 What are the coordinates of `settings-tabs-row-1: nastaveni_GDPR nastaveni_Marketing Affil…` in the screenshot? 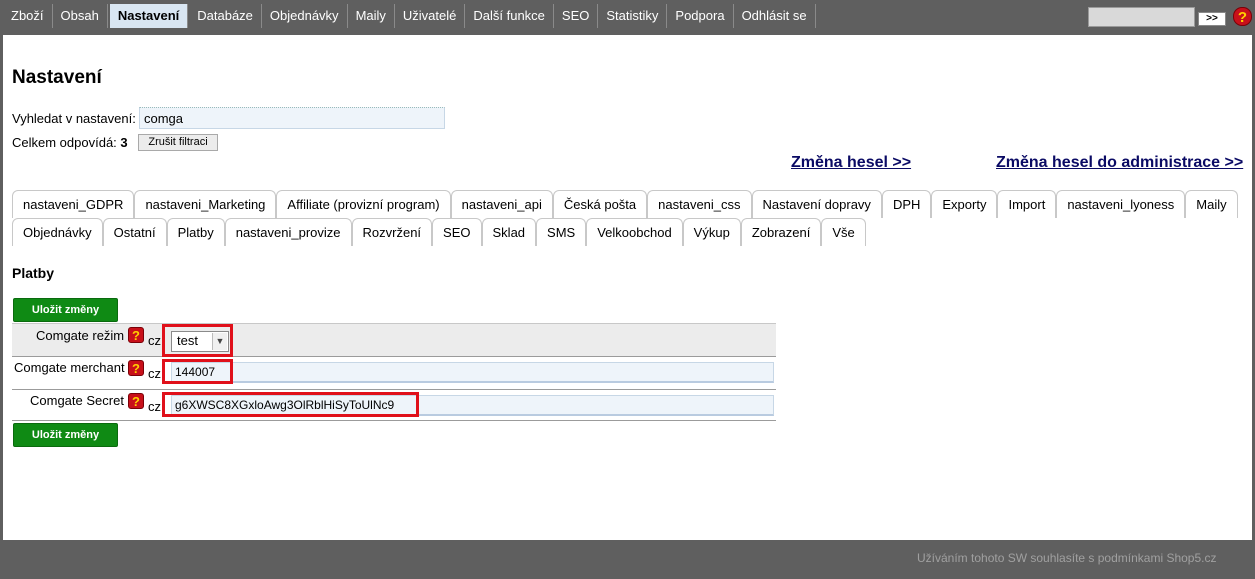 It's located at (625, 204).